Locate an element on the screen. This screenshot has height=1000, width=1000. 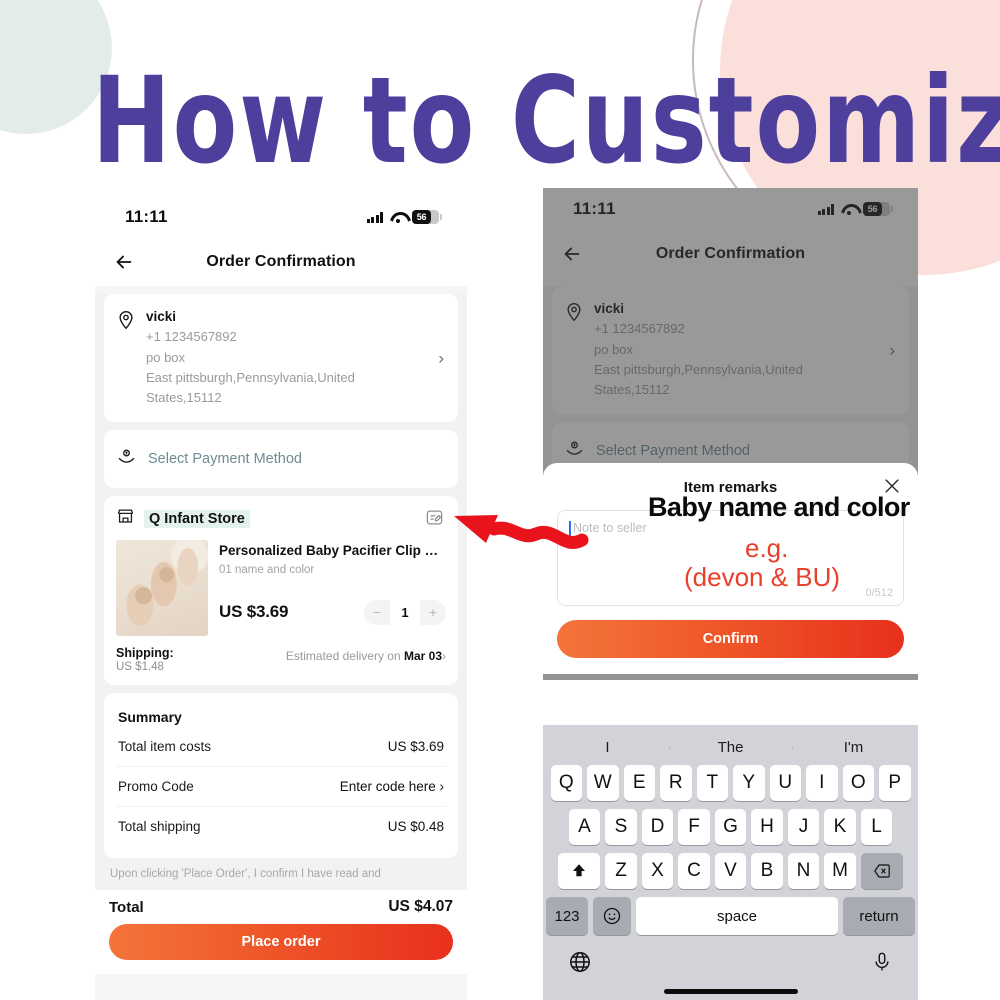
close-icon is located at coordinates (892, 486).